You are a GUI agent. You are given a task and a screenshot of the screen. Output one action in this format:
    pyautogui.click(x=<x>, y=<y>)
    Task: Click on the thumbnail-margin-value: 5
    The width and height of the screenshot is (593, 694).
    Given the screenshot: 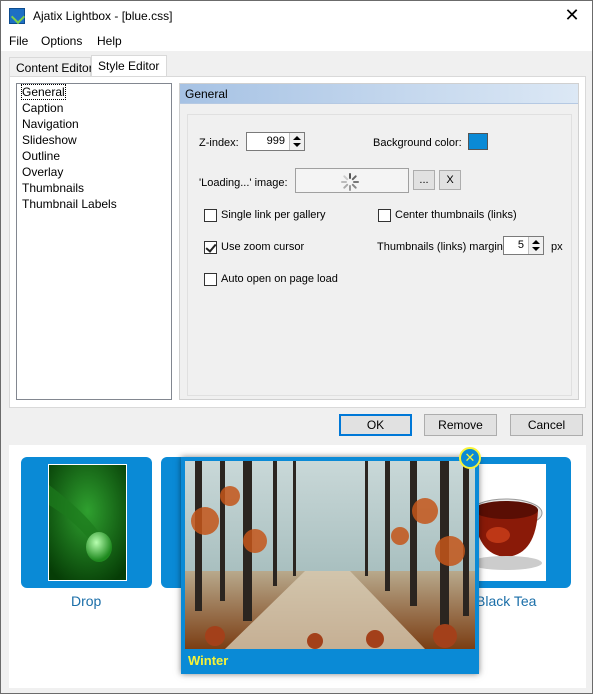 What is the action you would take?
    pyautogui.click(x=521, y=245)
    